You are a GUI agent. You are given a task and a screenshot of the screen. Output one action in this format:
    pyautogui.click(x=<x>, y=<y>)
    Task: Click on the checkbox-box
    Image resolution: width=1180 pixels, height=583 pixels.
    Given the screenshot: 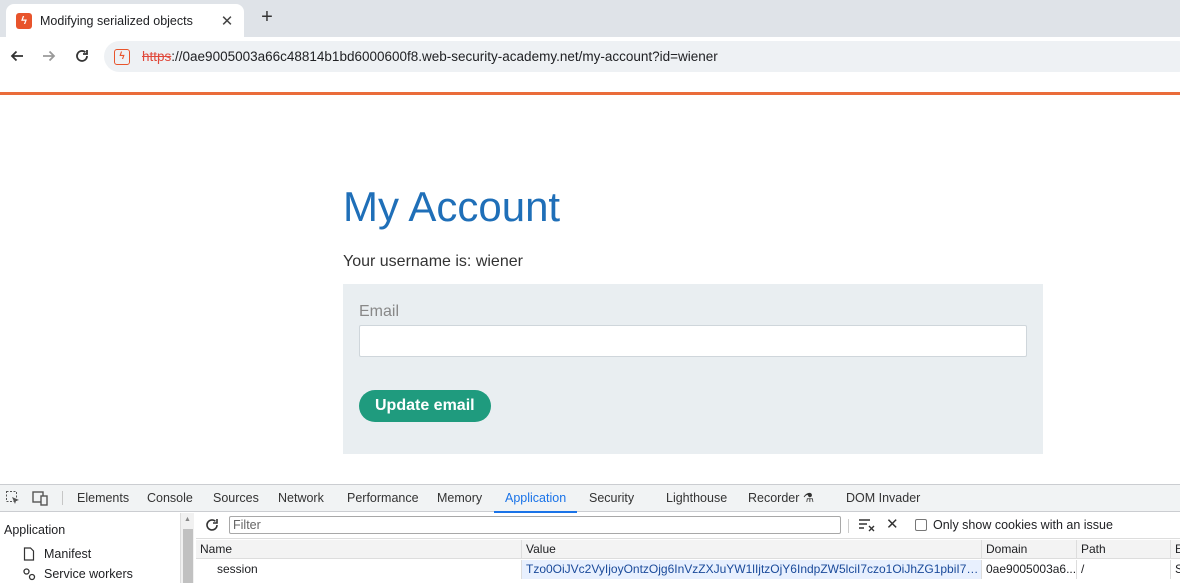 What is the action you would take?
    pyautogui.click(x=921, y=525)
    